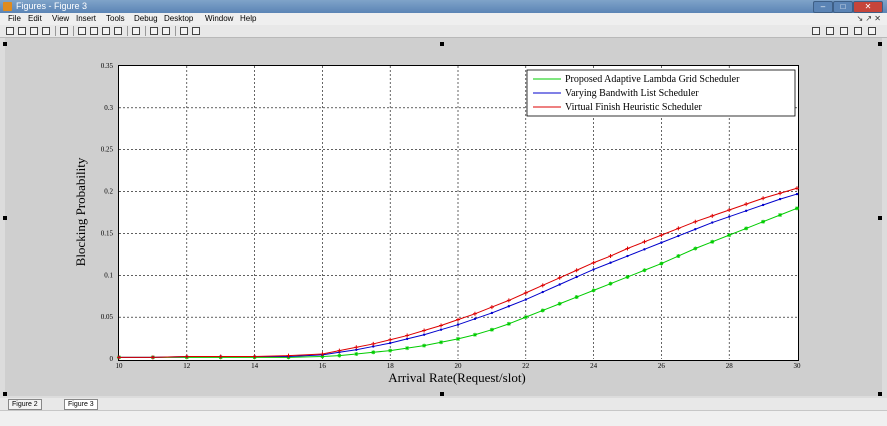 This screenshot has width=887, height=426. What do you see at coordinates (459, 366) in the screenshot?
I see `x-tick-label: 20` at bounding box center [459, 366].